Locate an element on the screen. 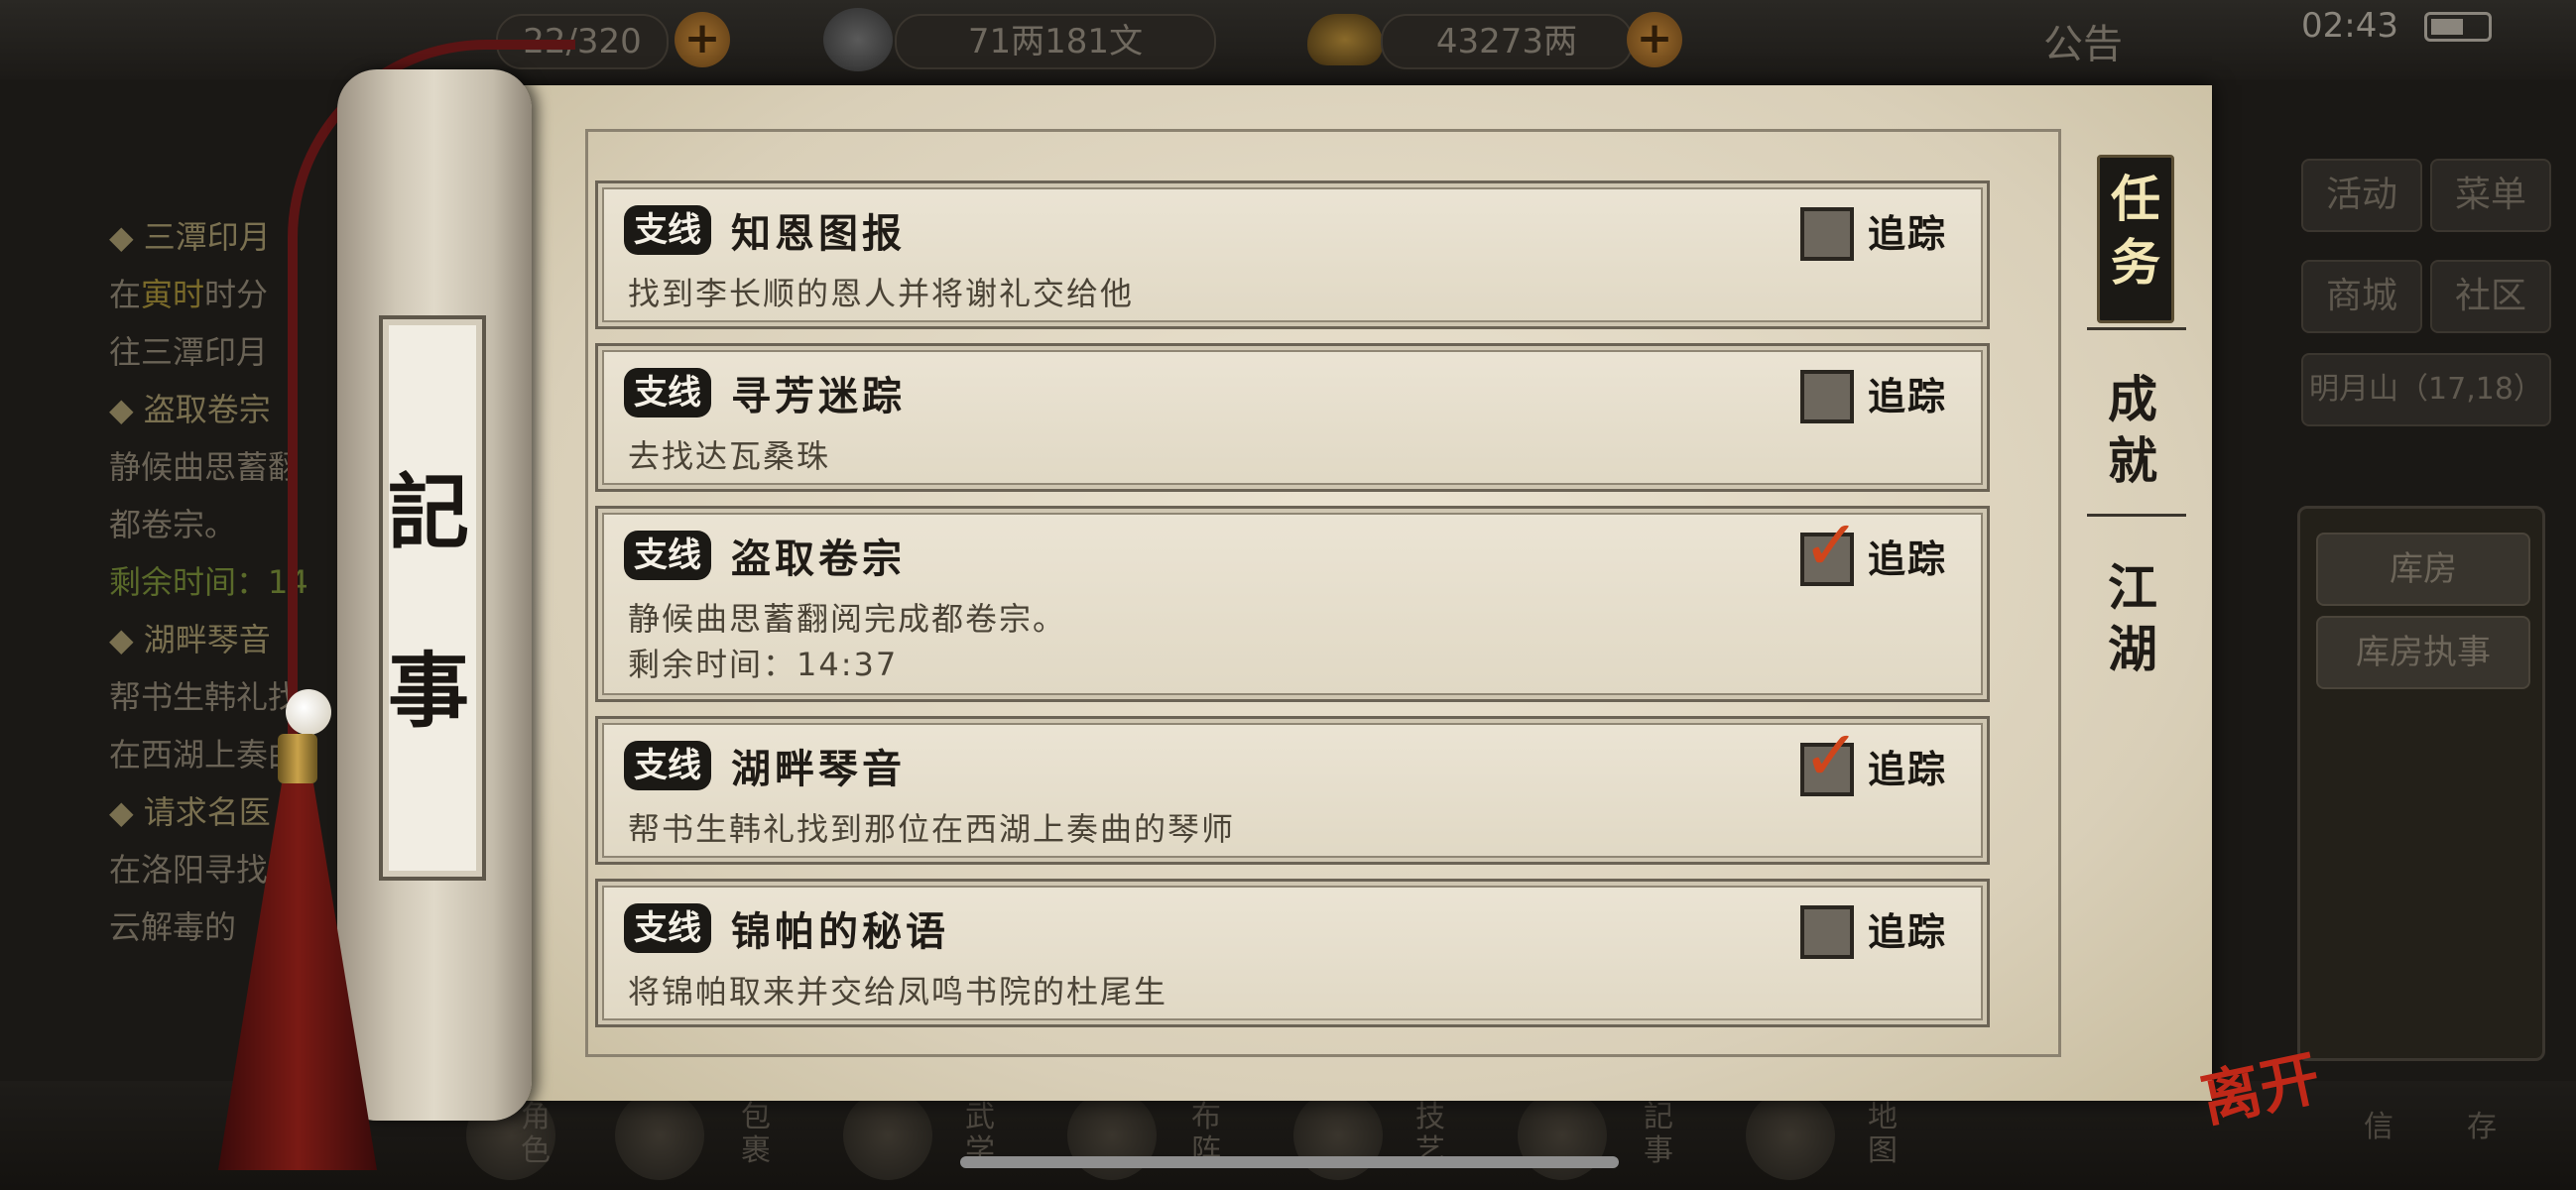  bag-icon is located at coordinates (659, 1135).